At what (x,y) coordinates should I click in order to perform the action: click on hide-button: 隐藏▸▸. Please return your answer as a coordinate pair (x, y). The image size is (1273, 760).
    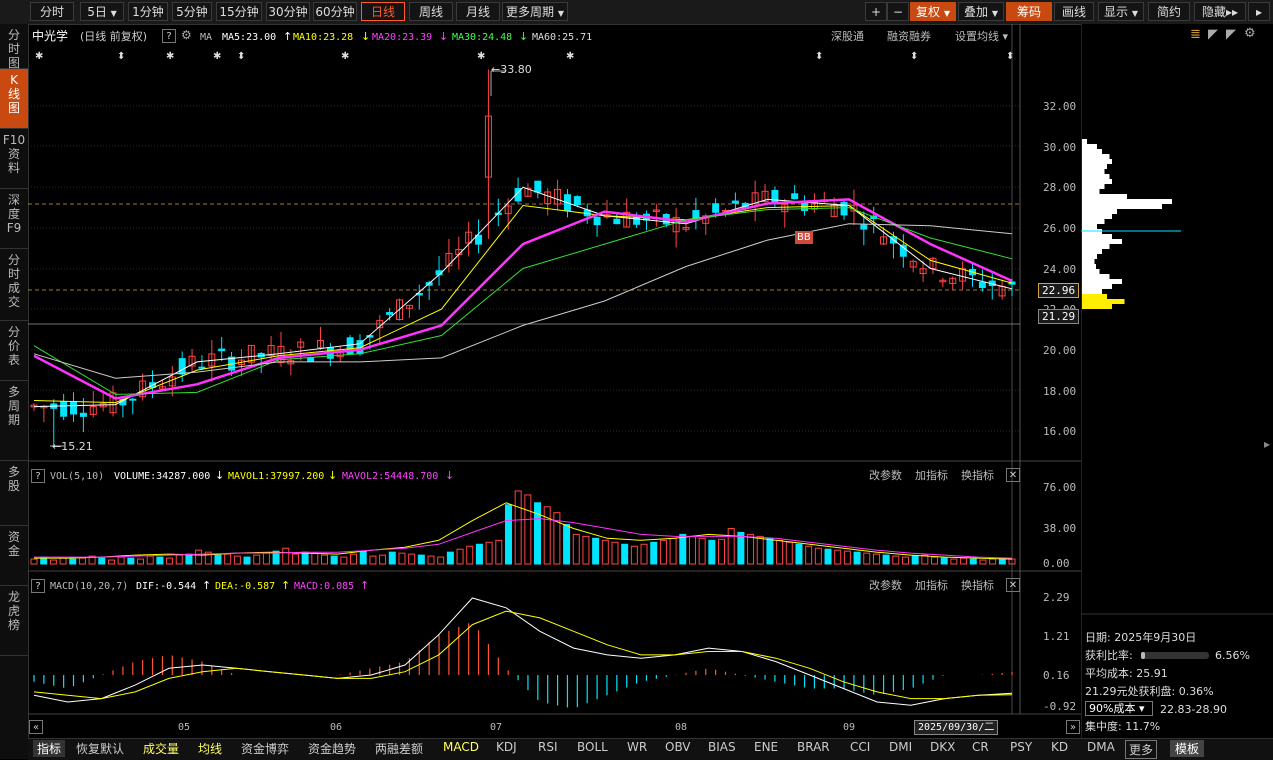
    Looking at the image, I should click on (1220, 11).